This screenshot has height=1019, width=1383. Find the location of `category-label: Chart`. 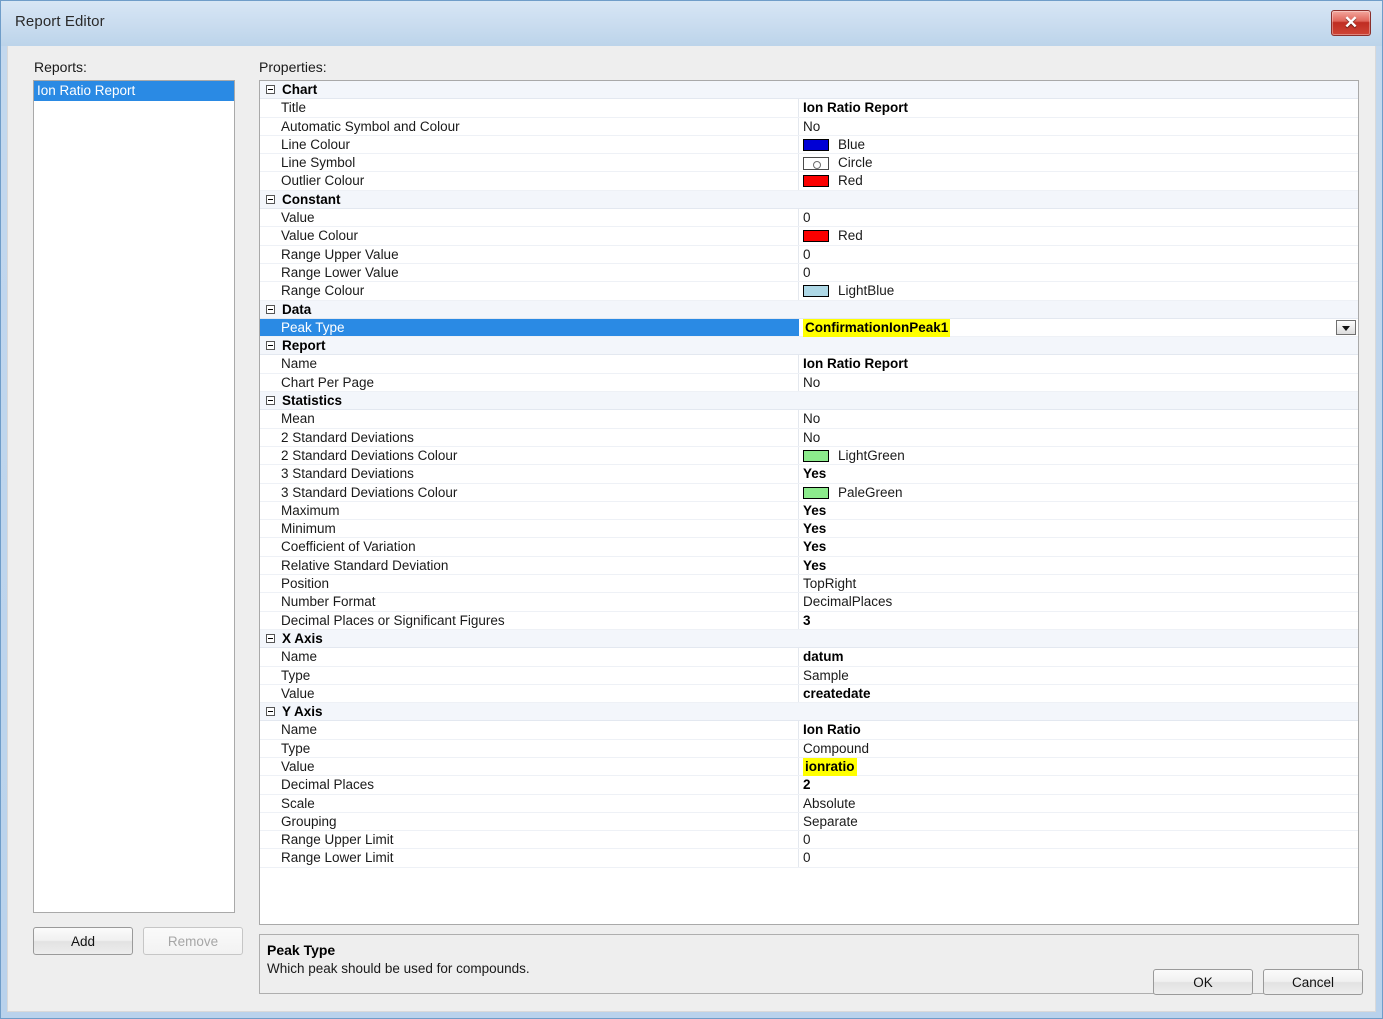

category-label: Chart is located at coordinates (300, 89).